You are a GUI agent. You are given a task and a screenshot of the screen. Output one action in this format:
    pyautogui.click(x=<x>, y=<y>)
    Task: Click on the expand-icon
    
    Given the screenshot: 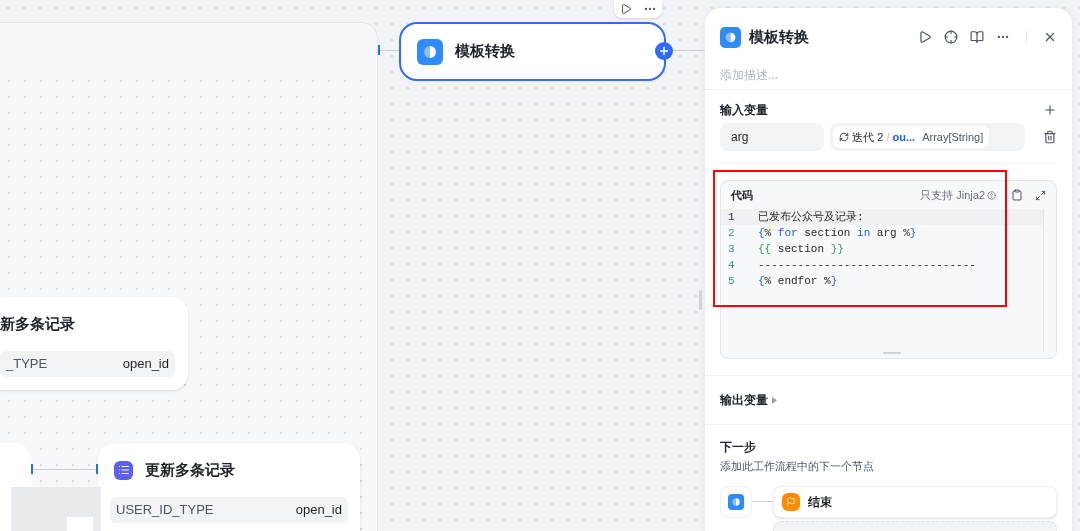 What is the action you would take?
    pyautogui.click(x=1040, y=195)
    